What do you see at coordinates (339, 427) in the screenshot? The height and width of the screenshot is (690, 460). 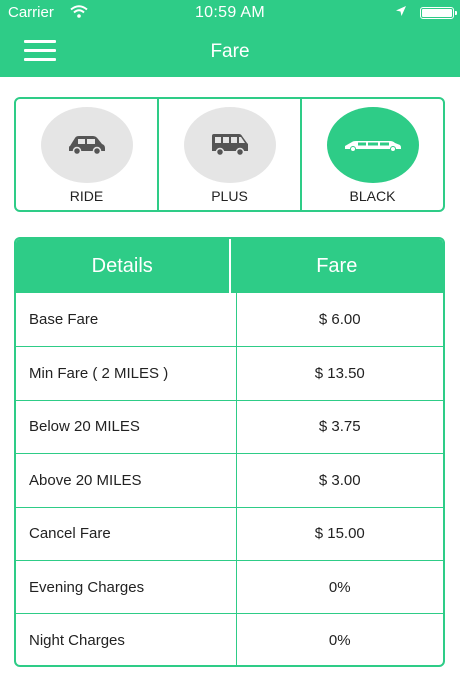 I see `fare-cell: $ 3.75` at bounding box center [339, 427].